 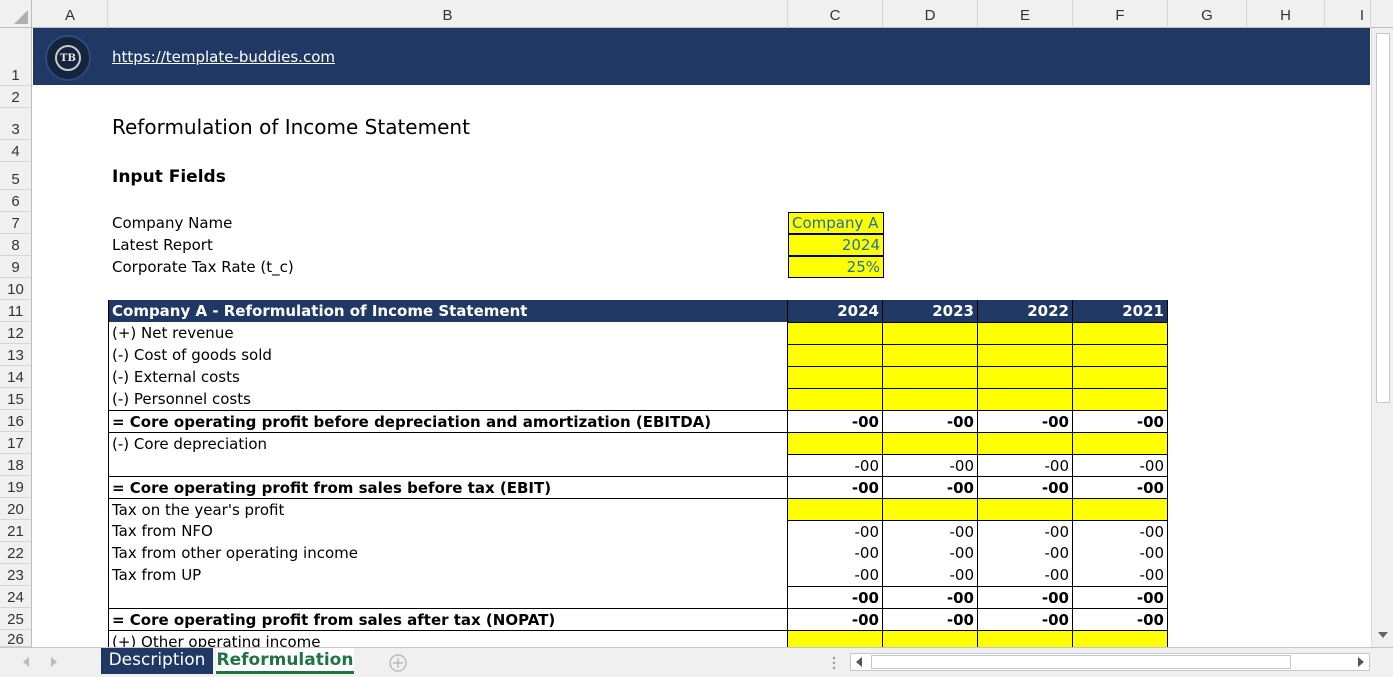 I want to click on row-header-21: 21, so click(x=16, y=531).